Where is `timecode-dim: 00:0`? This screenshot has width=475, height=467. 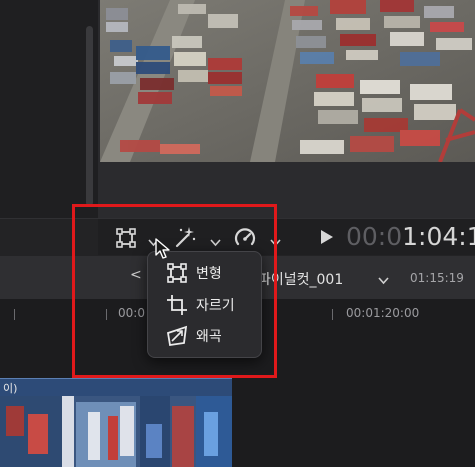
timecode-dim: 00:0 is located at coordinates (374, 236).